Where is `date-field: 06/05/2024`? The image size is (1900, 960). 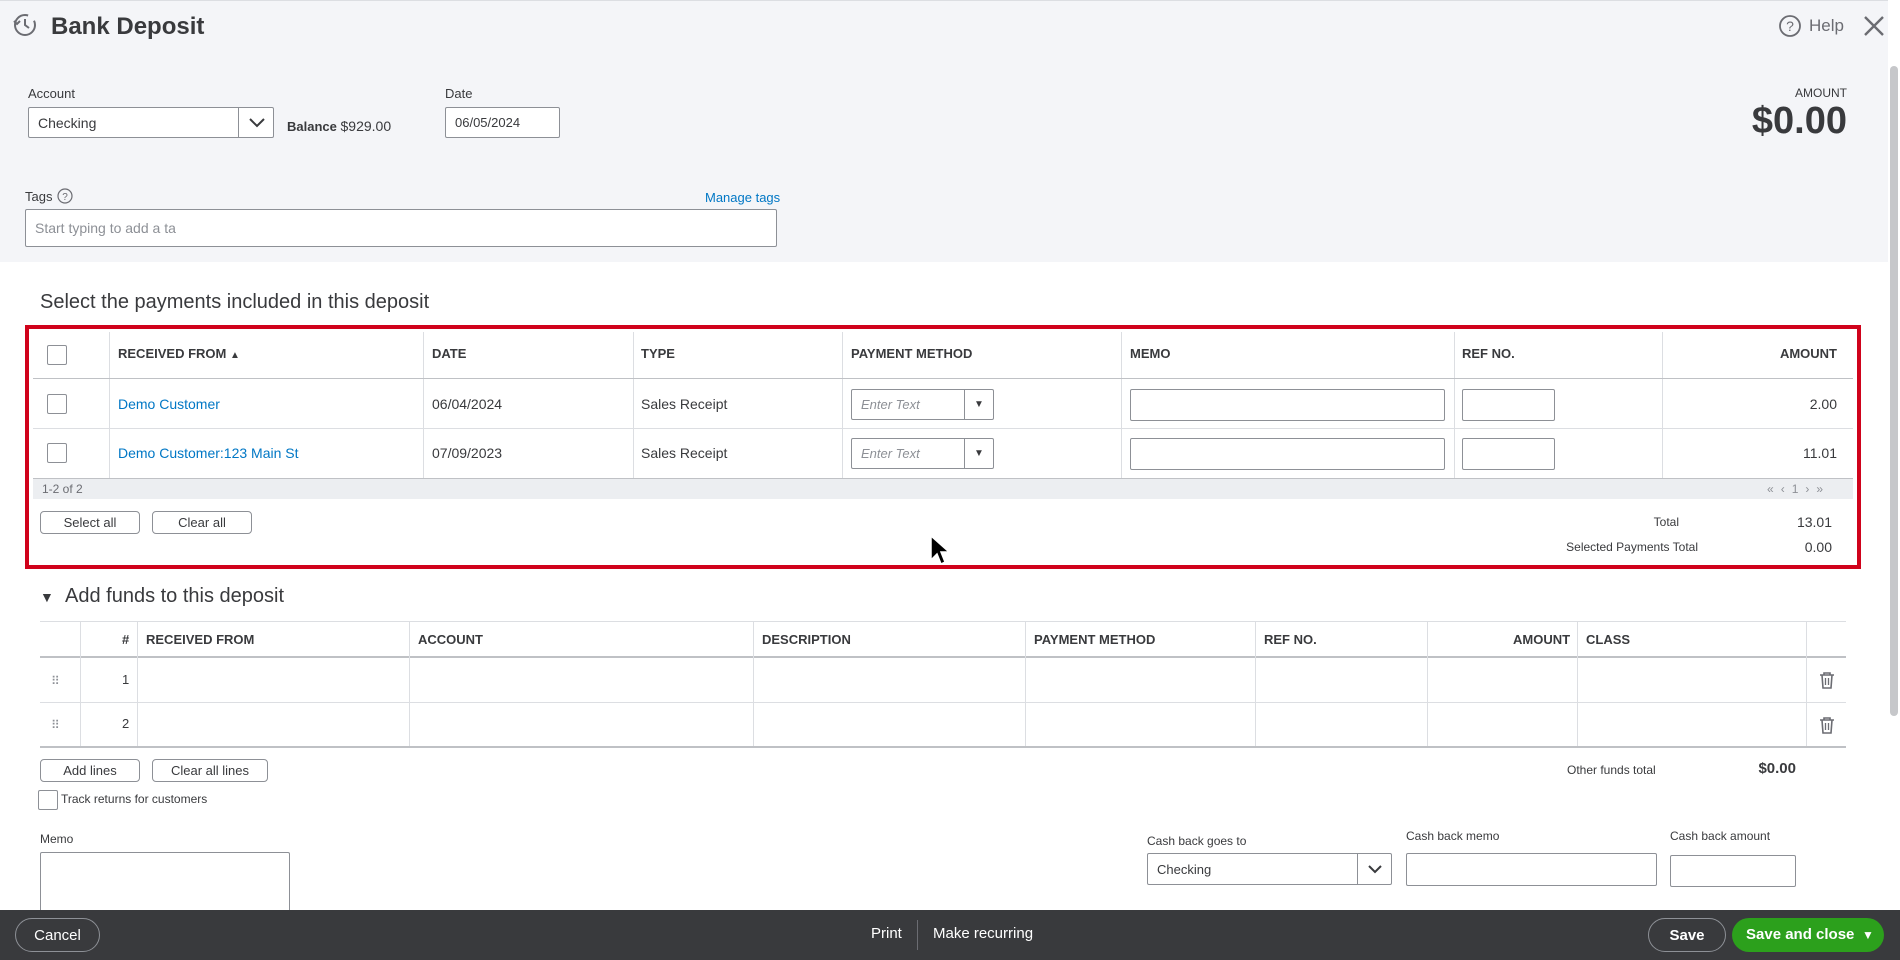 date-field: 06/05/2024 is located at coordinates (502, 122).